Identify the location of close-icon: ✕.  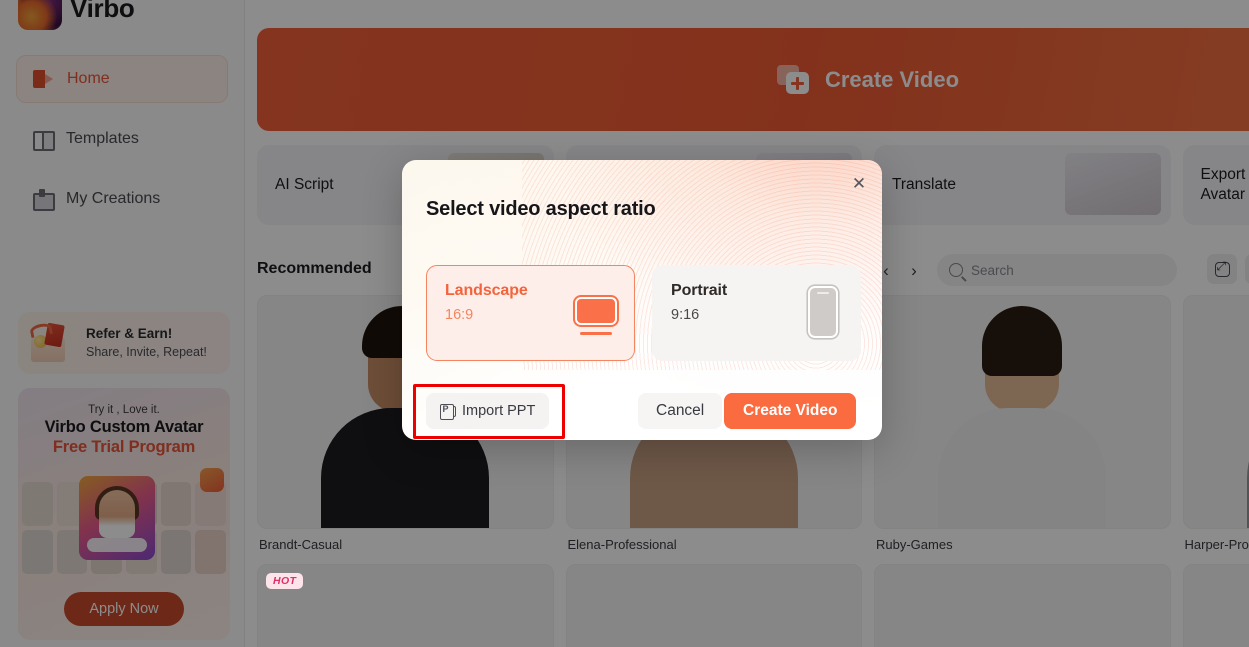
(859, 183).